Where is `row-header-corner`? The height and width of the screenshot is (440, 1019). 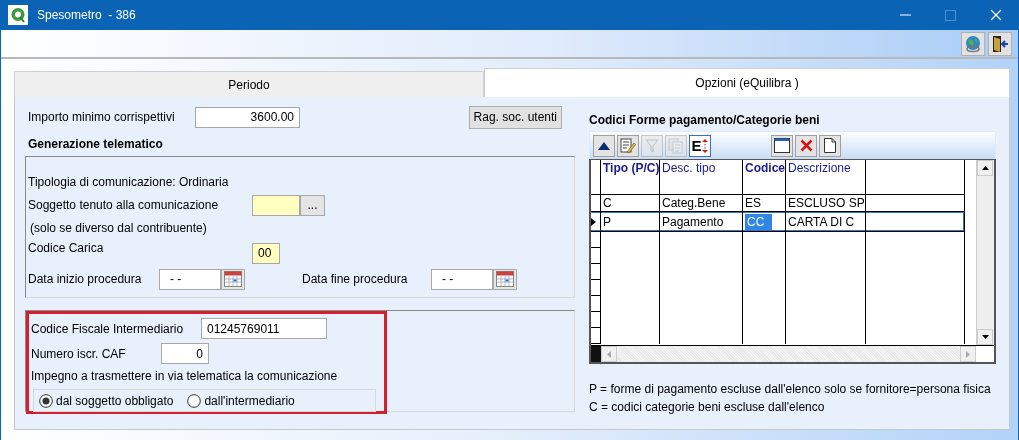 row-header-corner is located at coordinates (596, 354).